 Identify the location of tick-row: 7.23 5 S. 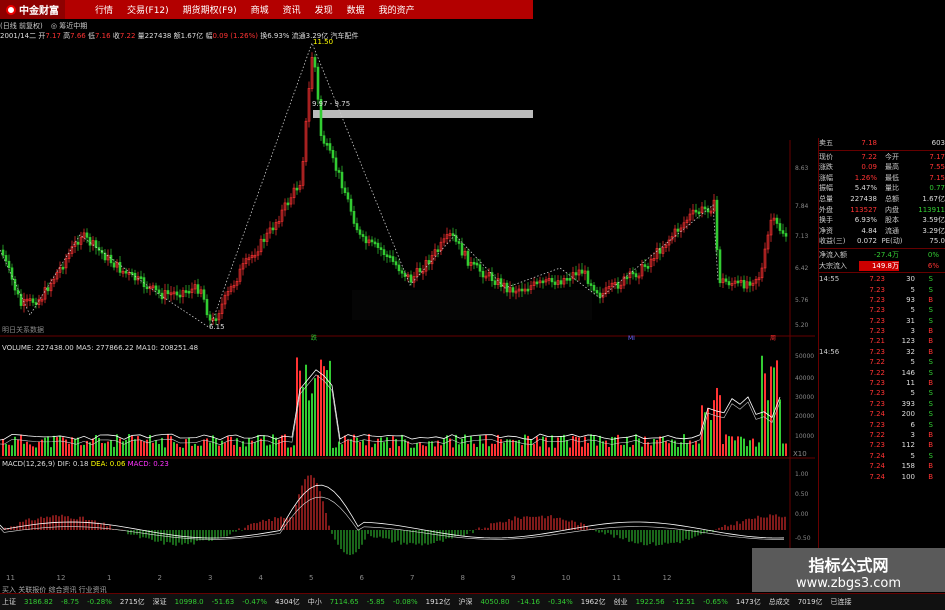
(882, 310).